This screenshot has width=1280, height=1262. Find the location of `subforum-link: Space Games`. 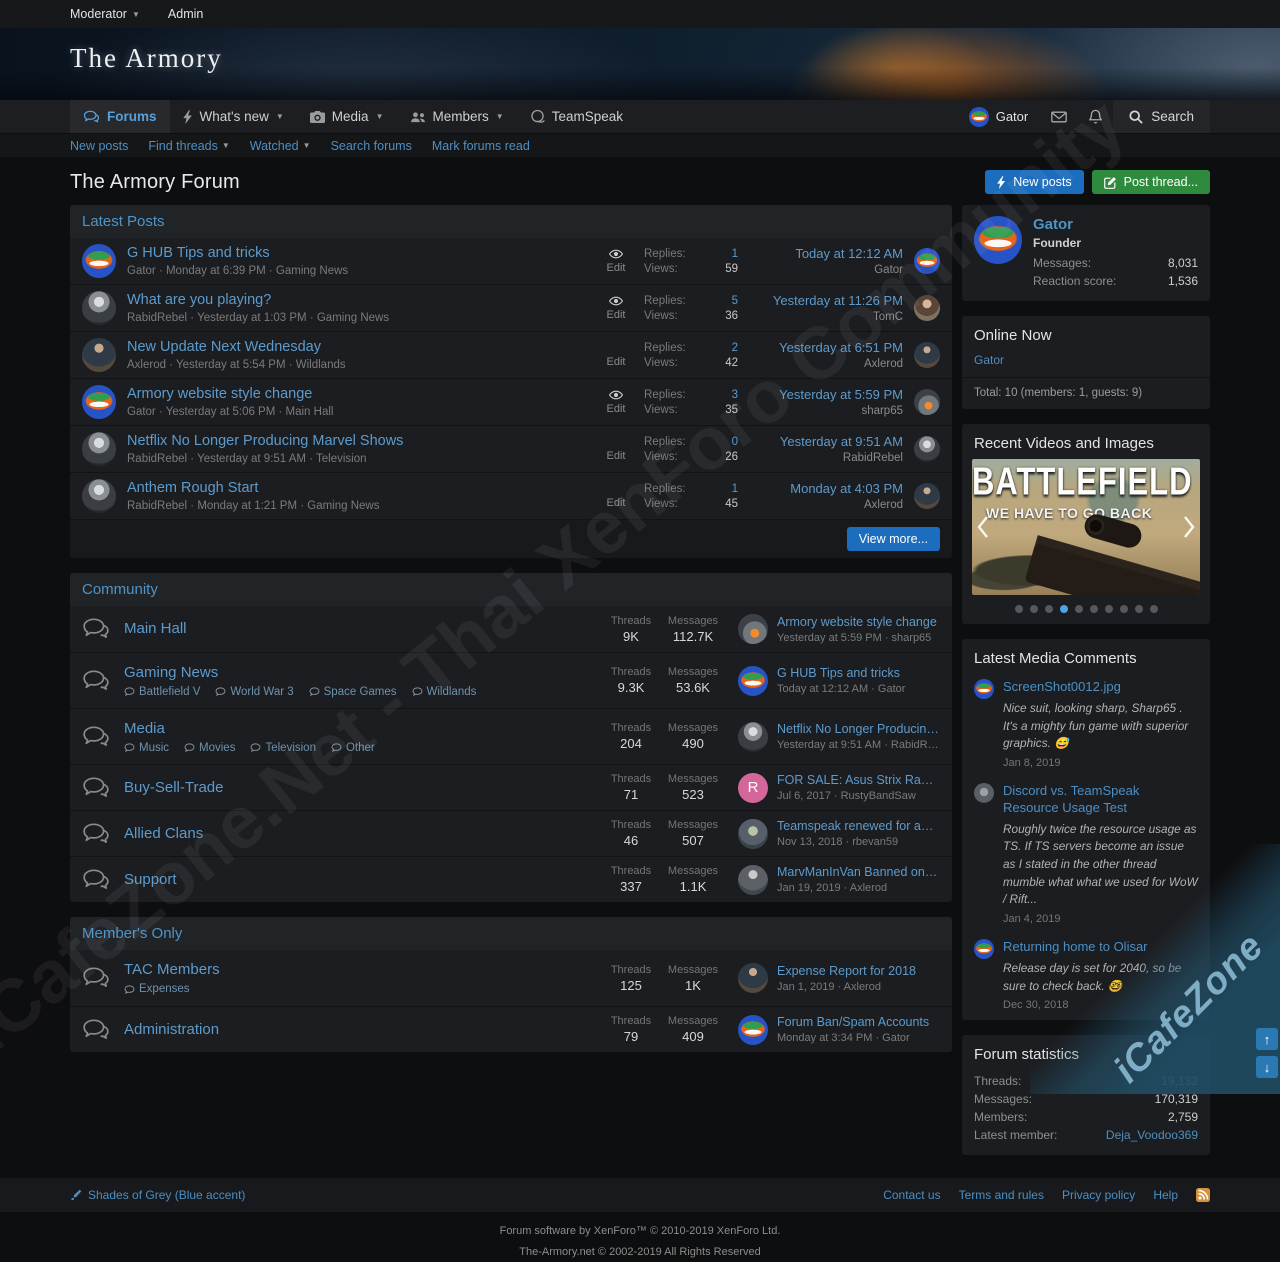

subforum-link: Space Games is located at coordinates (353, 692).